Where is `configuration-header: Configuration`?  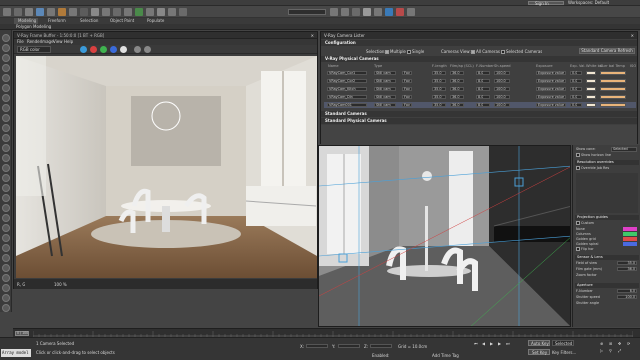 configuration-header: Configuration is located at coordinates (479, 43).